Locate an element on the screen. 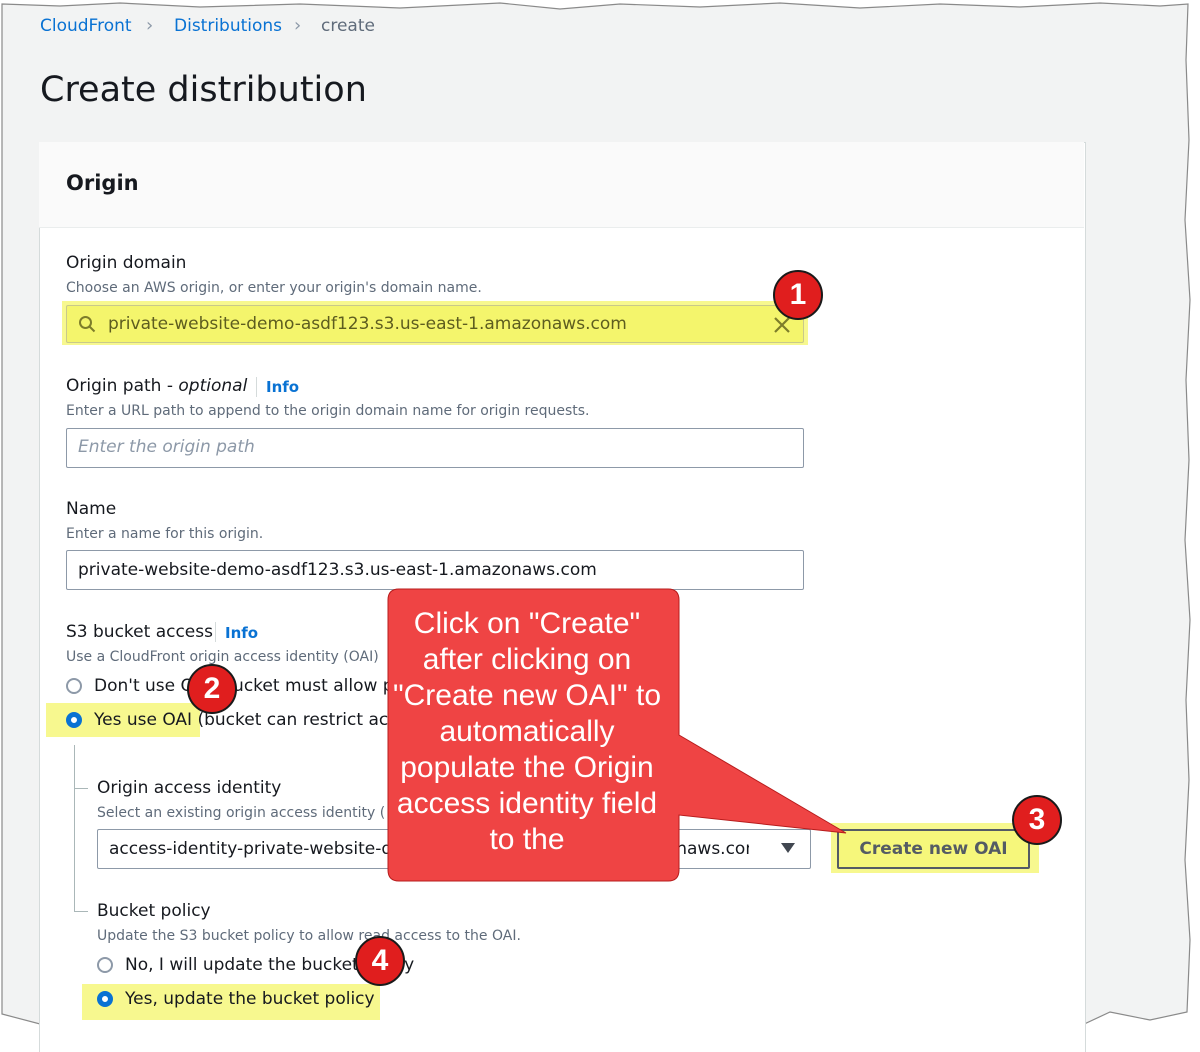 This screenshot has height=1052, width=1200. step-badge-4: 4 is located at coordinates (380, 961).